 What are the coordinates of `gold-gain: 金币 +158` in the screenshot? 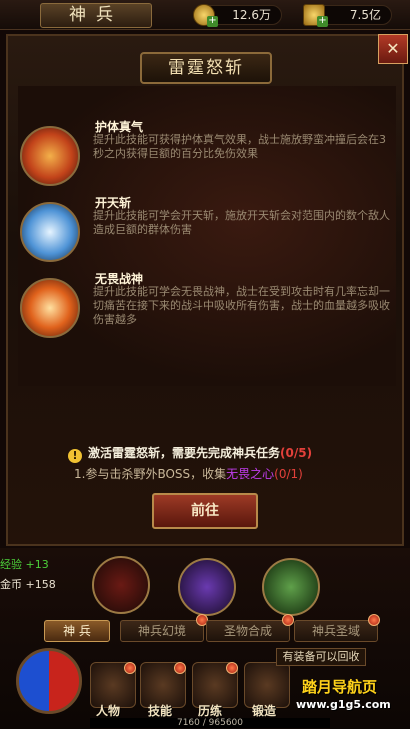 It's located at (28, 584).